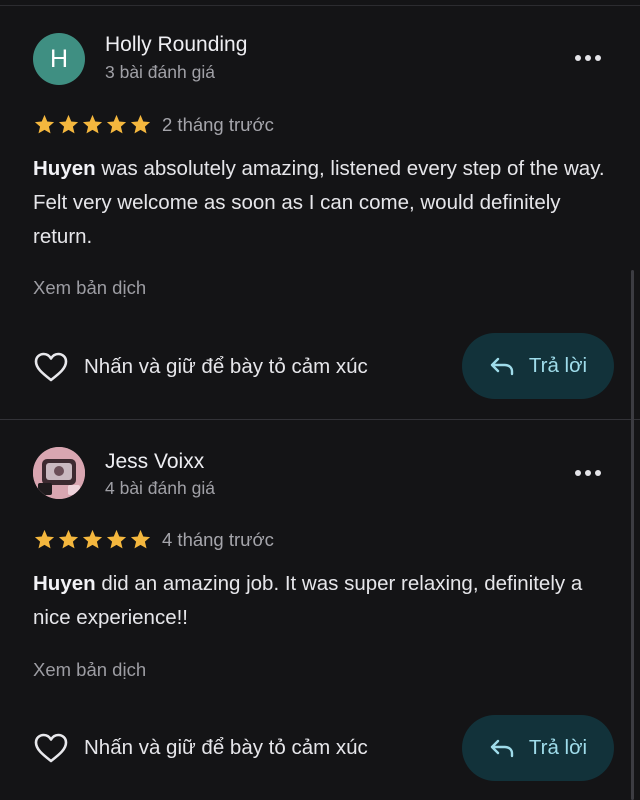 The image size is (640, 800). What do you see at coordinates (160, 72) in the screenshot?
I see `review-count: 3 bài đánh giá` at bounding box center [160, 72].